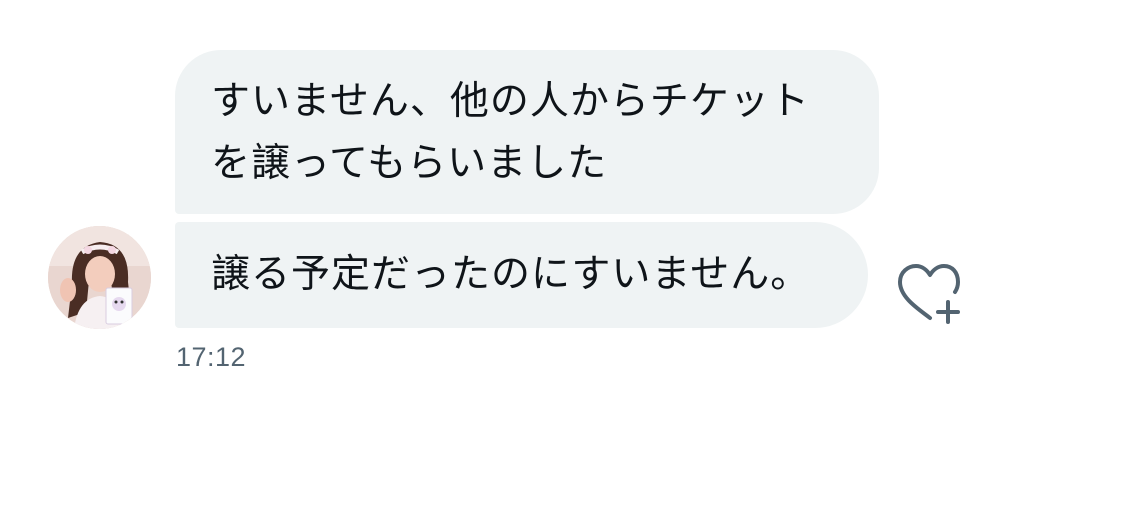 This screenshot has height=512, width=1125. I want to click on avatar, so click(99, 277).